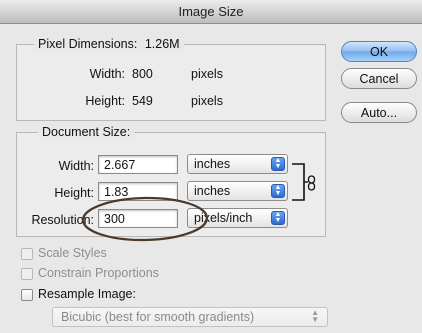  I want to click on cancel-button: Cancel, so click(379, 78).